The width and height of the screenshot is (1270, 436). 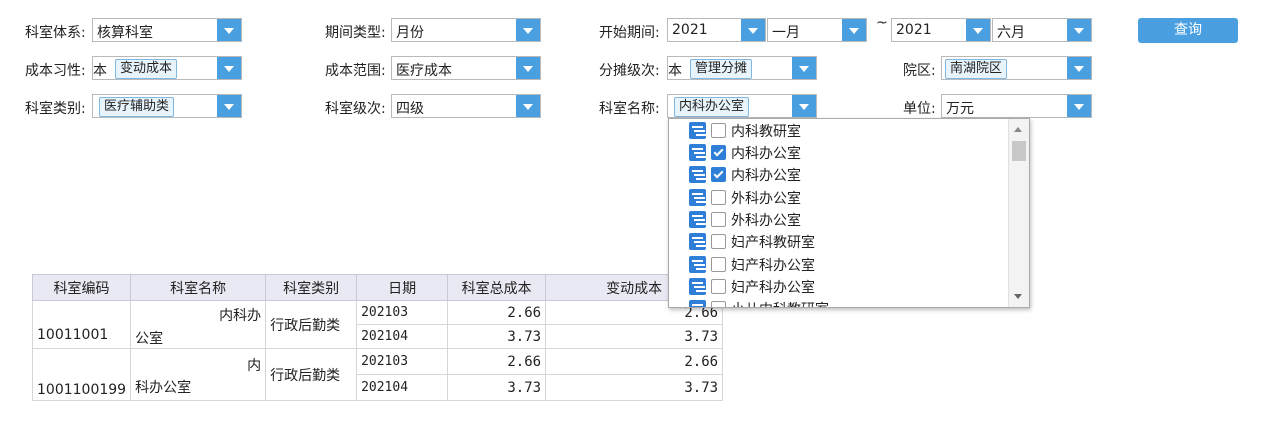 I want to click on period-type-value: 月份, so click(x=410, y=33).